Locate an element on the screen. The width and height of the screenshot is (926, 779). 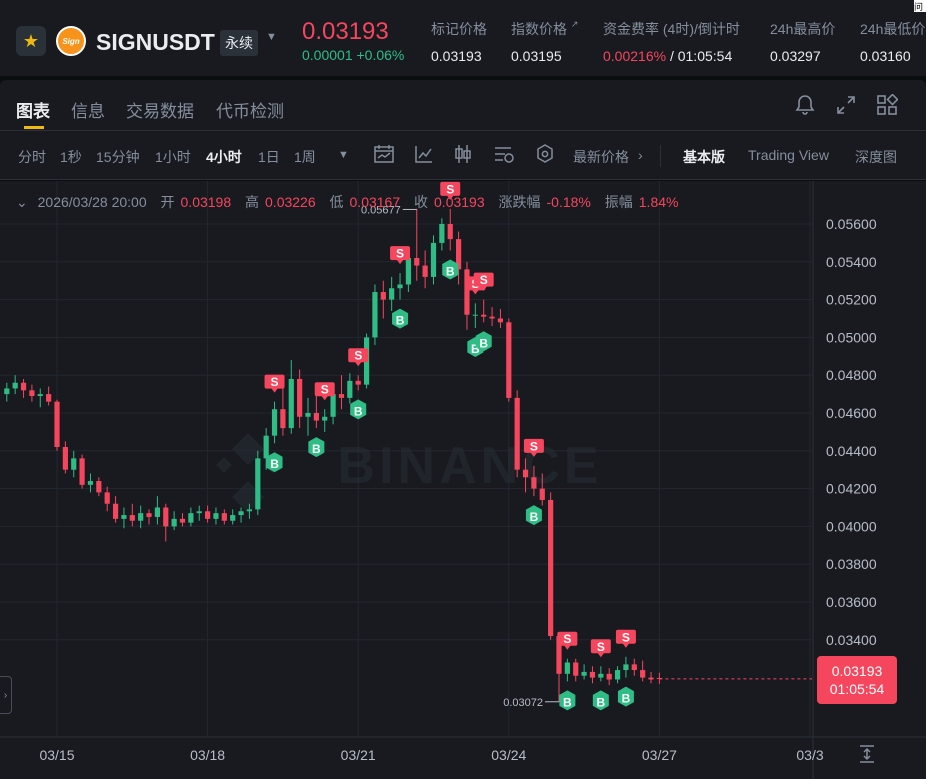
indicator-icon is located at coordinates (384, 156).